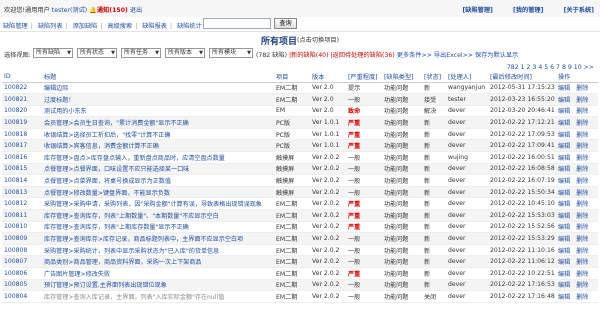 This screenshot has width=600, height=325. What do you see at coordinates (85, 26) in the screenshot?
I see `nav-item-add-defect: 添加缺陷` at bounding box center [85, 26].